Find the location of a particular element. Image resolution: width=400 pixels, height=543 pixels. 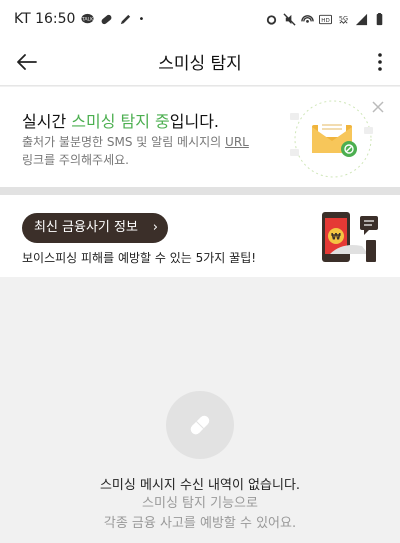

headline-accent: 스미싱 탐지 중 is located at coordinates (120, 121).